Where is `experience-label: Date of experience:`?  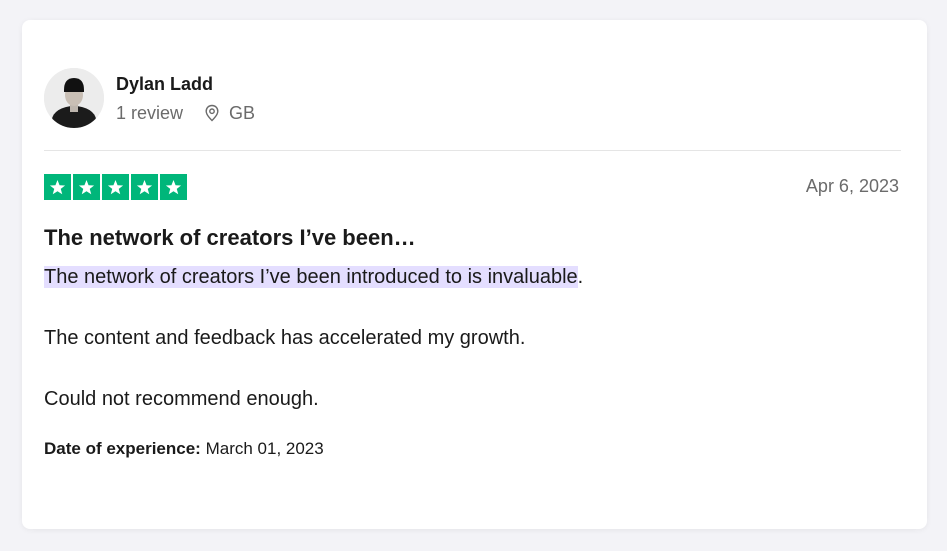 experience-label: Date of experience: is located at coordinates (122, 448).